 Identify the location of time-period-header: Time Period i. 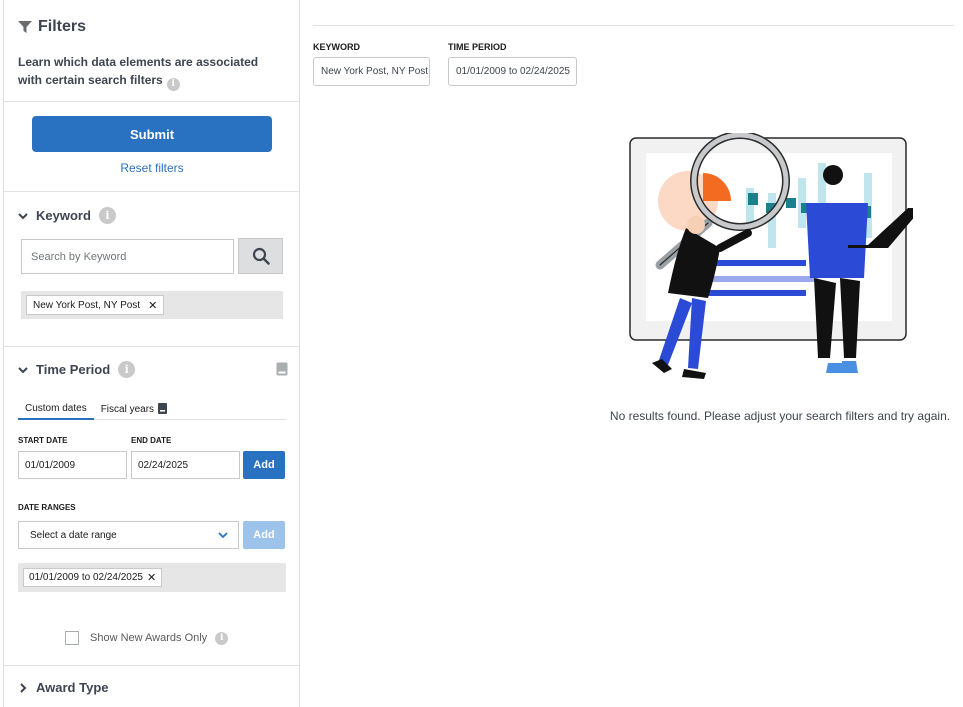
(77, 369).